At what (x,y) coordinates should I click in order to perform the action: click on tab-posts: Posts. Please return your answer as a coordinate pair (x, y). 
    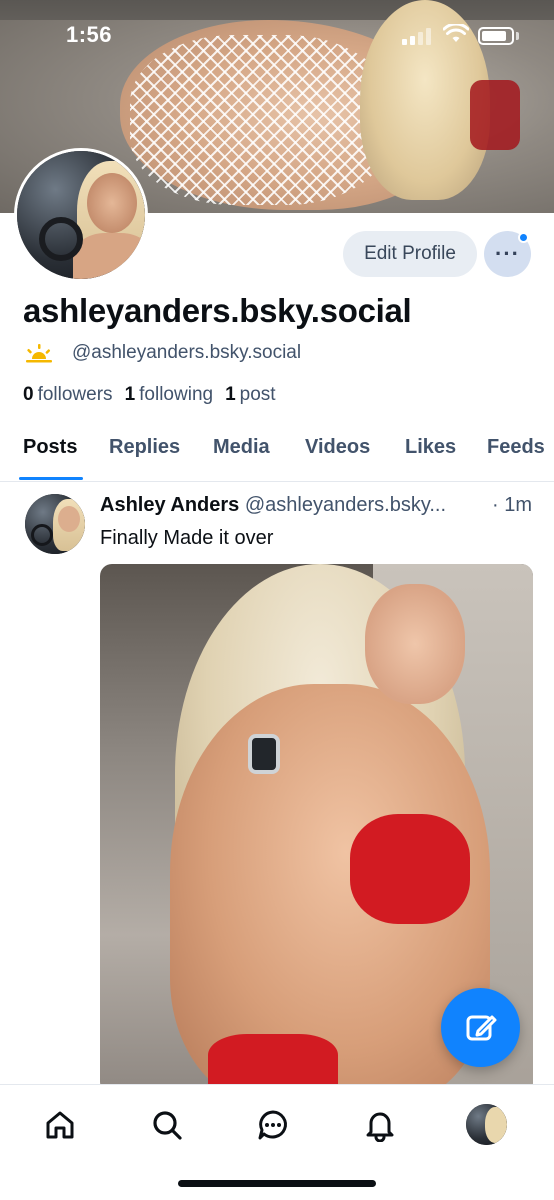
    Looking at the image, I should click on (50, 447).